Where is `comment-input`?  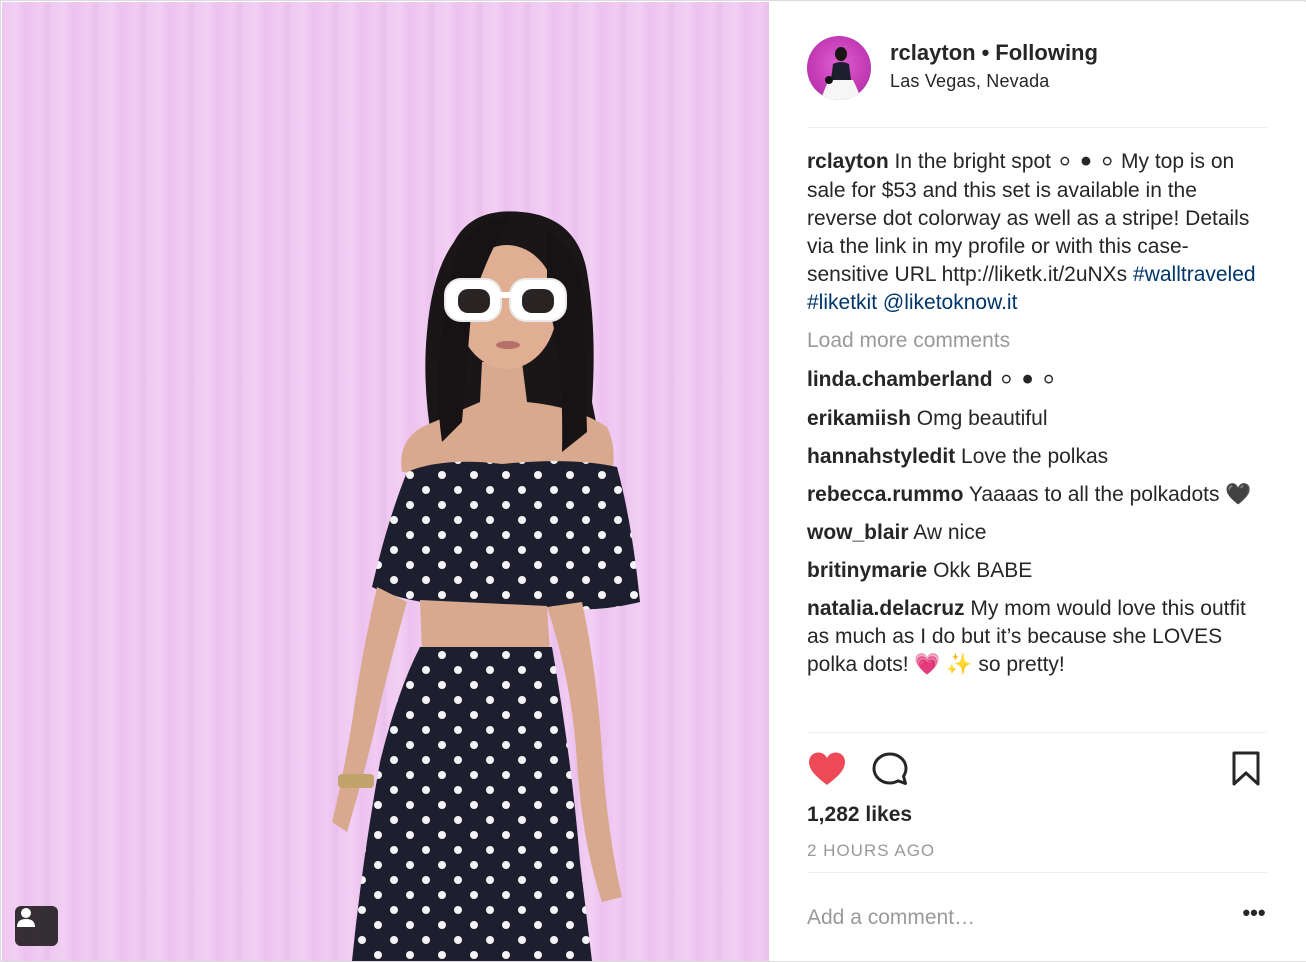 comment-input is located at coordinates (1007, 918).